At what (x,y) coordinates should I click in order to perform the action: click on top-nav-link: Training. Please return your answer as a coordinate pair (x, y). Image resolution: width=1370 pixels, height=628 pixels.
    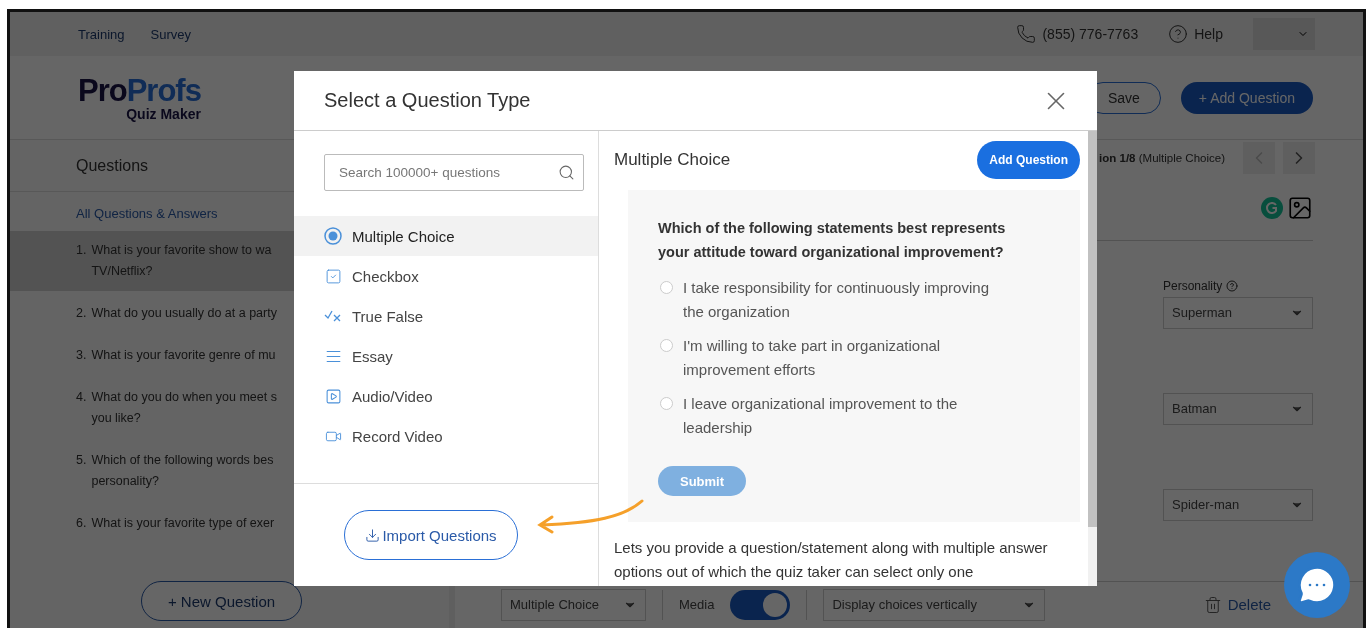
    Looking at the image, I should click on (101, 34).